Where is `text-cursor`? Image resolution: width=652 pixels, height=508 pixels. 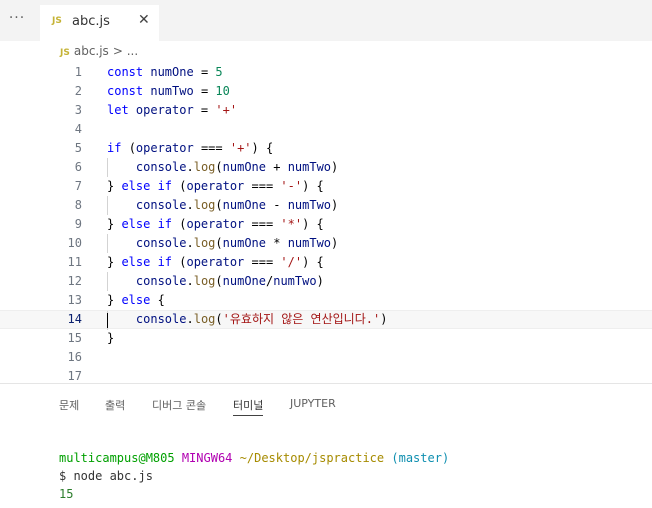
text-cursor is located at coordinates (107, 320).